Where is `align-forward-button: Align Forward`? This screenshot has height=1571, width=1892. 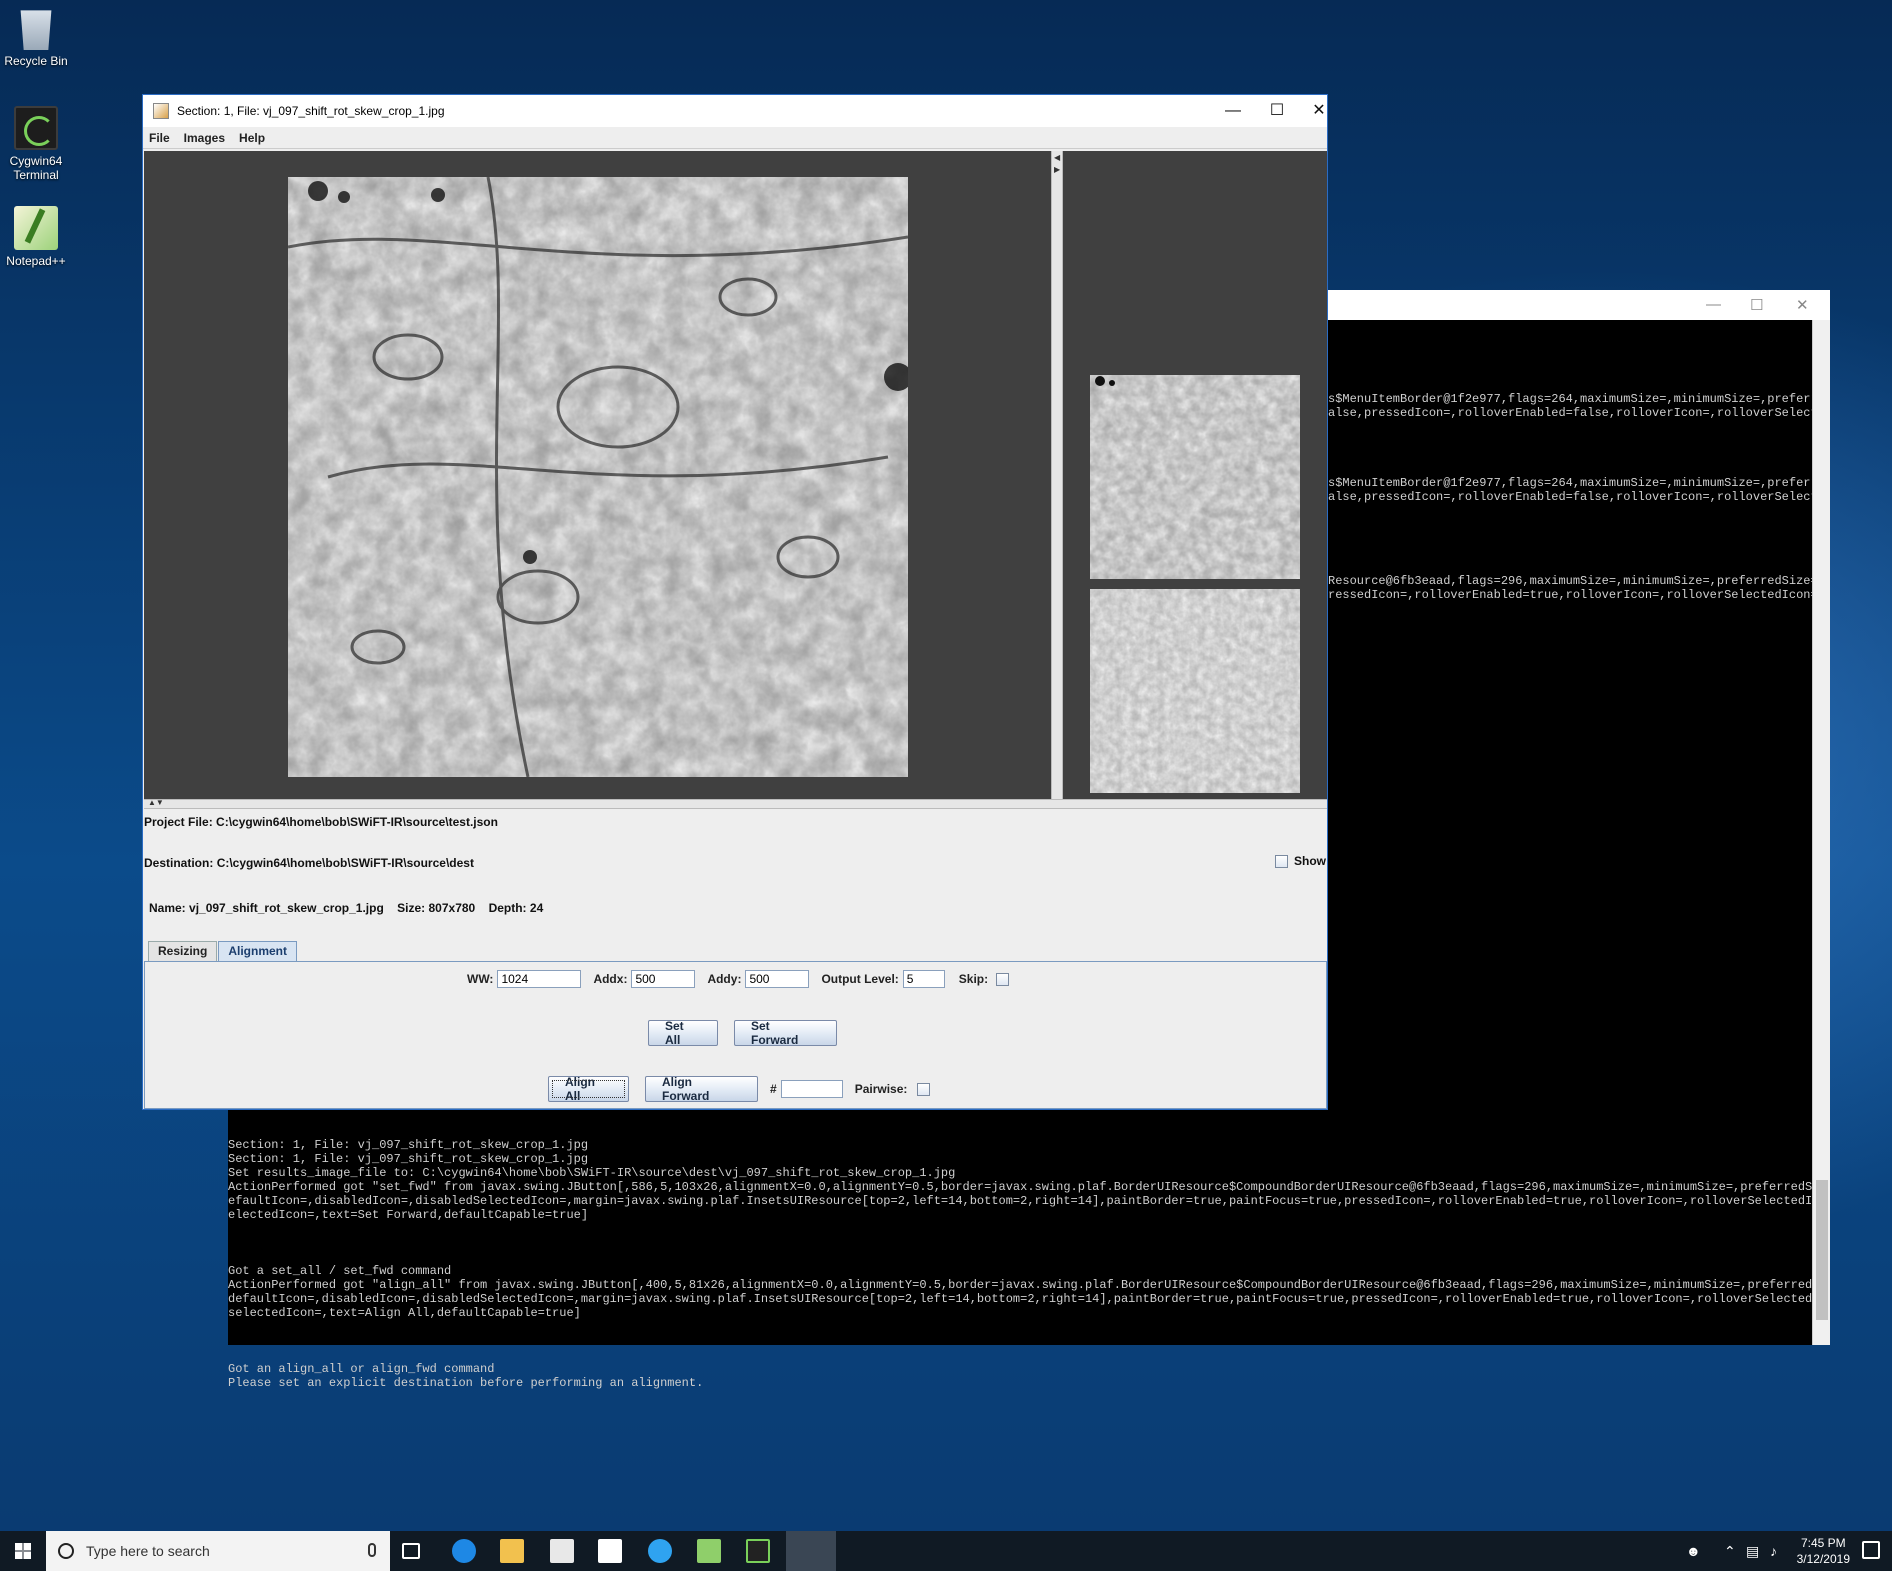 align-forward-button: Align Forward is located at coordinates (701, 1089).